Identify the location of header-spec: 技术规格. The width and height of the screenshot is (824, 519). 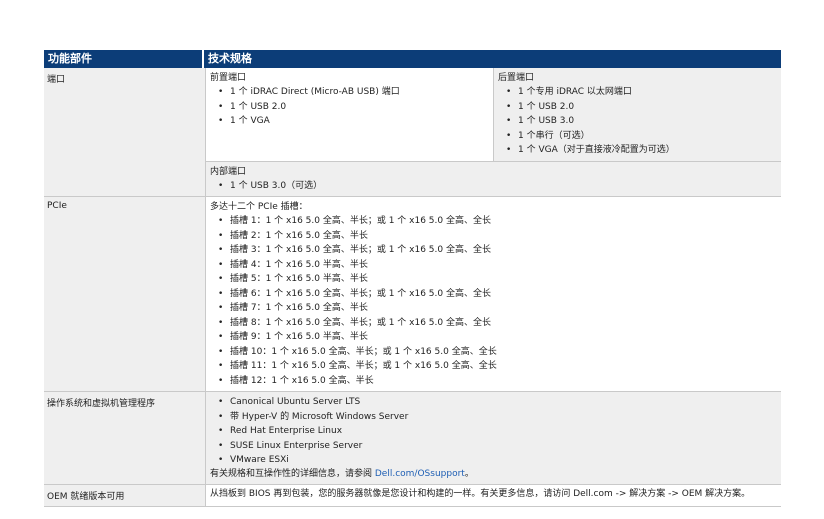
(492, 59).